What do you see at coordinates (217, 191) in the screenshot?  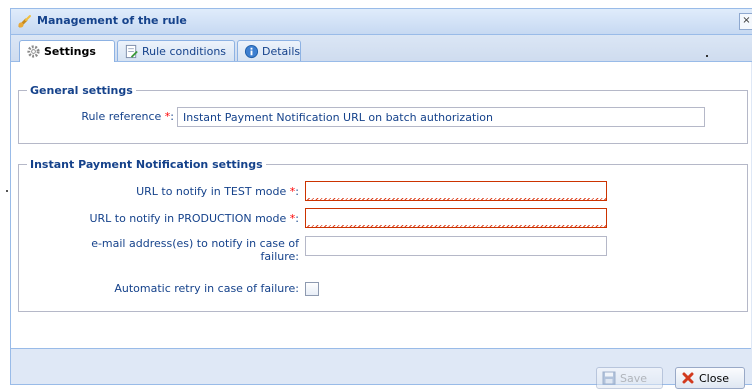 I see `url-test-label: URL to notify in TEST mode *:` at bounding box center [217, 191].